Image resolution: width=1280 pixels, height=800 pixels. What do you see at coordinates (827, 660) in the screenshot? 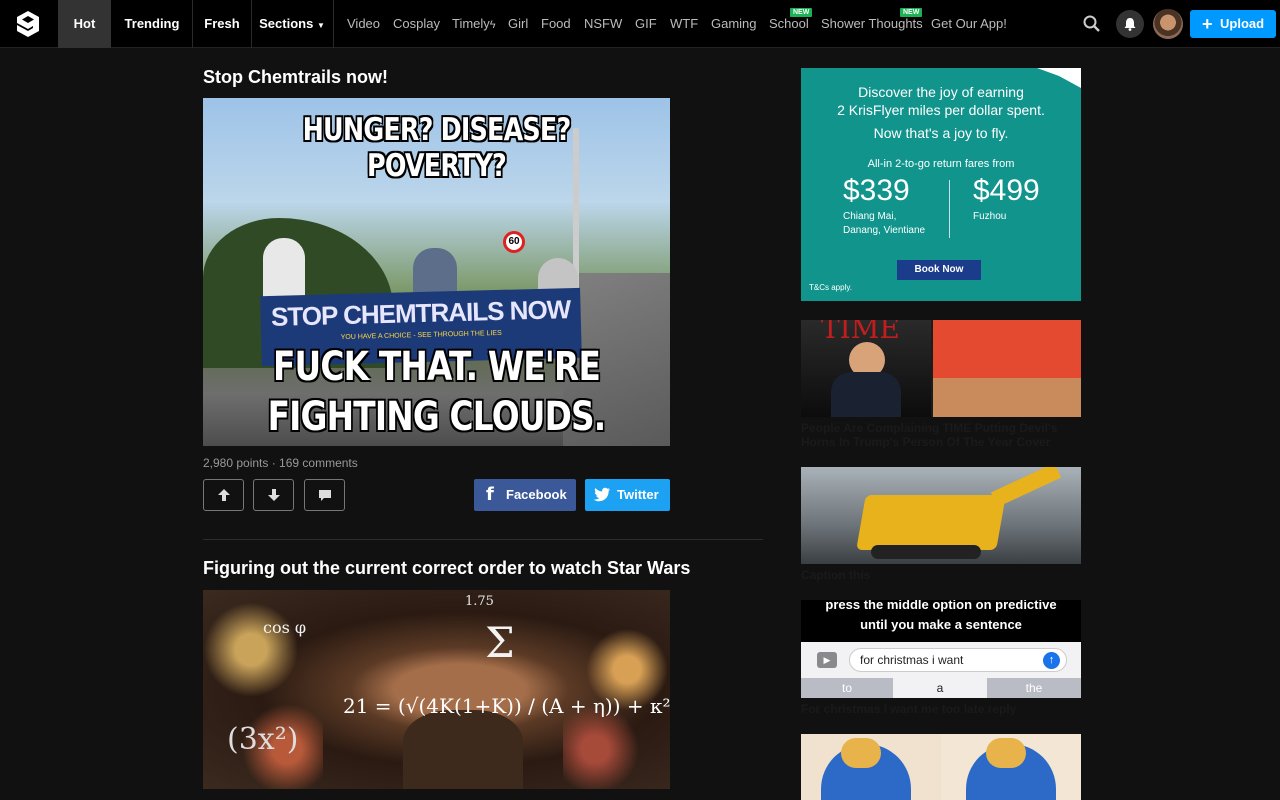
I see `chevron-right-icon: ▶` at bounding box center [827, 660].